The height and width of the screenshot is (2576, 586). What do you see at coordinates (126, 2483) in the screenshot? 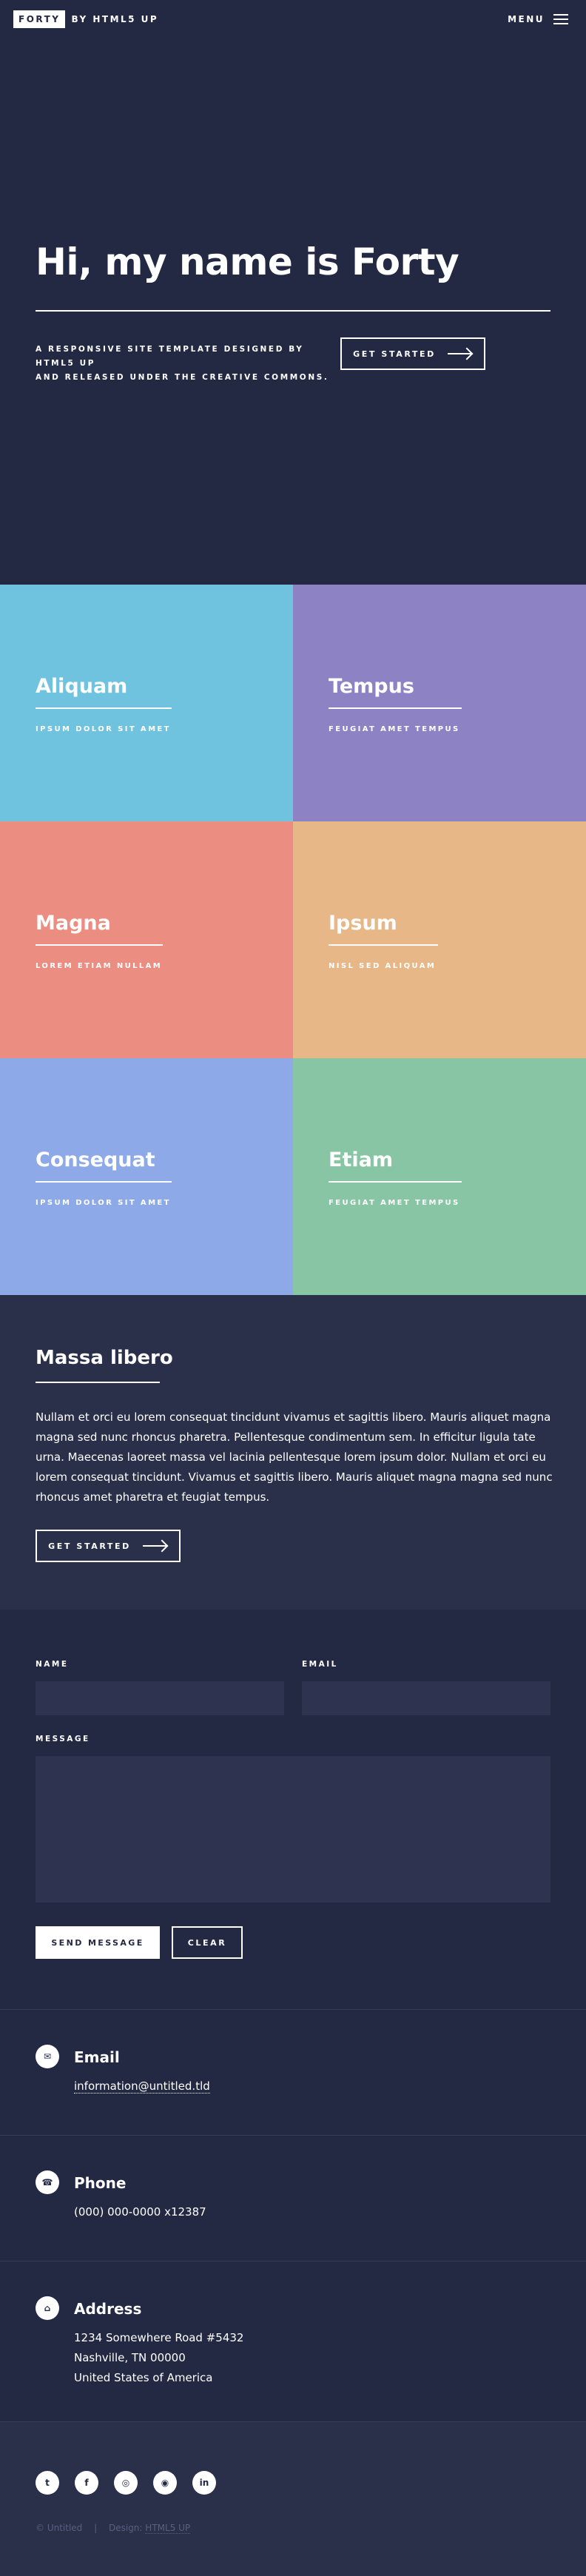
I see `instagram-icon: ◎` at bounding box center [126, 2483].